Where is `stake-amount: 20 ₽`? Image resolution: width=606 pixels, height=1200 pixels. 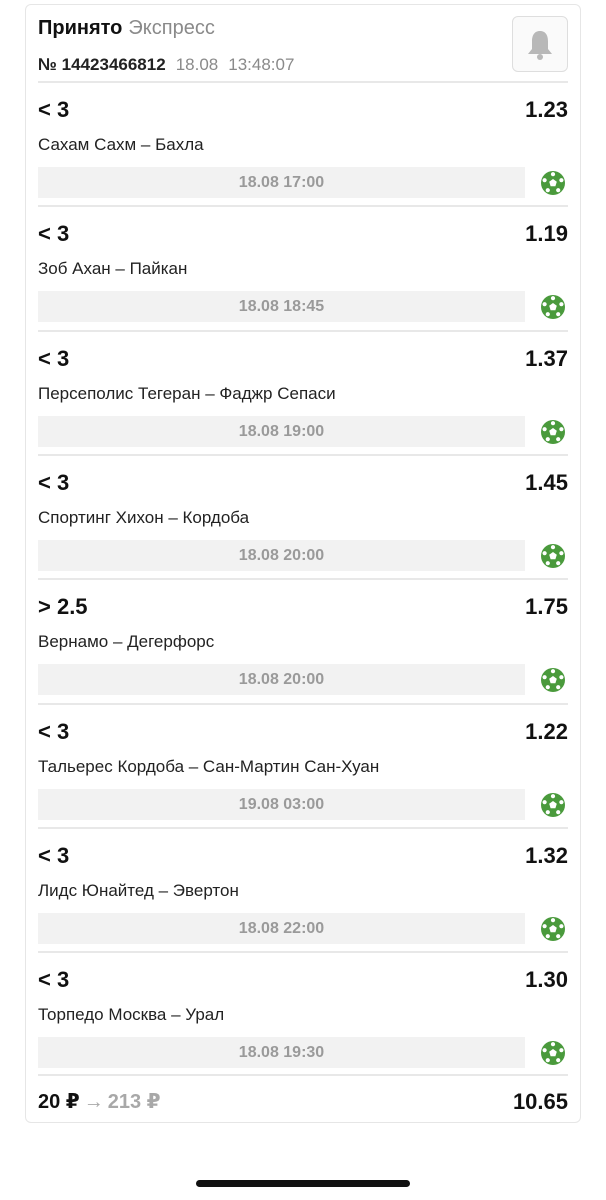 stake-amount: 20 ₽ is located at coordinates (59, 1102).